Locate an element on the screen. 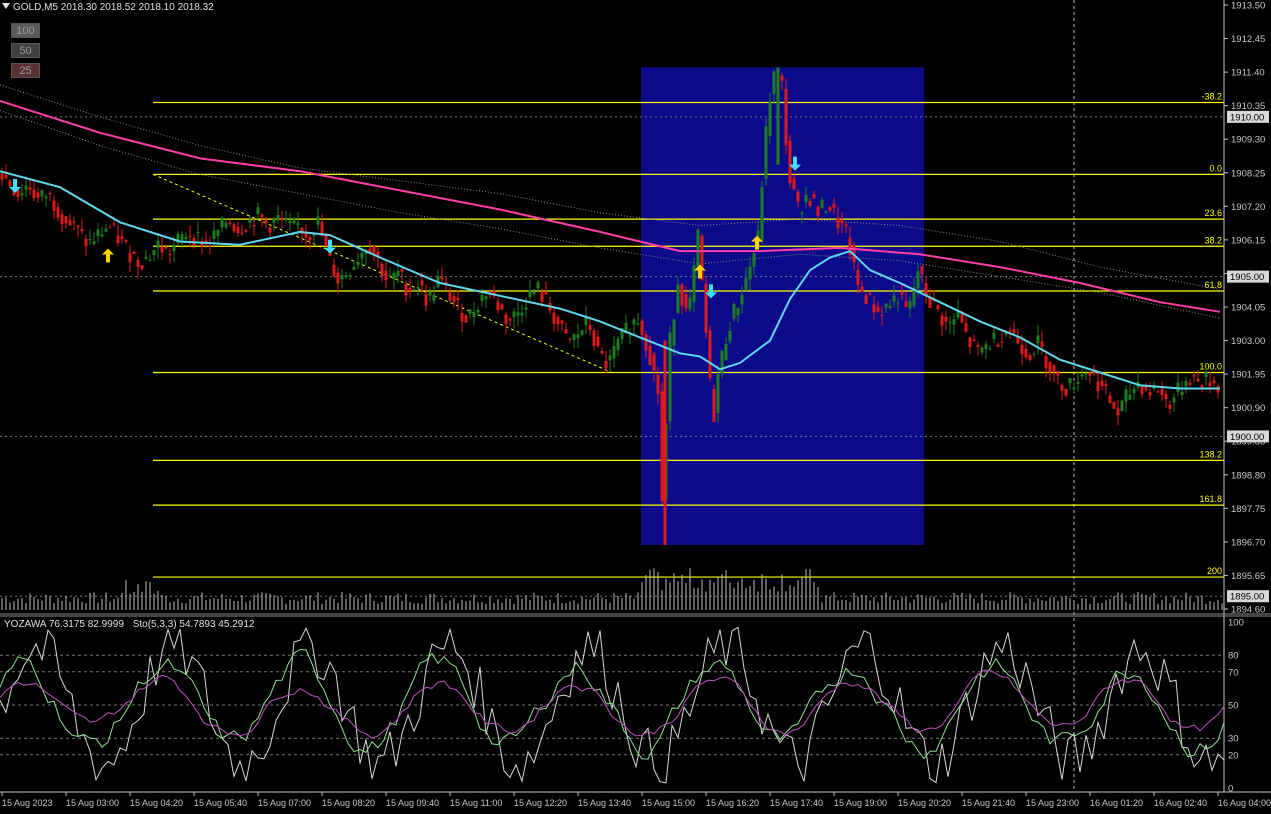 This screenshot has height=814, width=1271. oscillator-level-label: 30 is located at coordinates (1233, 739).